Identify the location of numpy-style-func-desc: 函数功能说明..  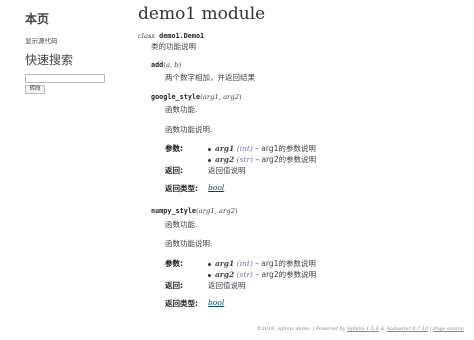
(189, 243).